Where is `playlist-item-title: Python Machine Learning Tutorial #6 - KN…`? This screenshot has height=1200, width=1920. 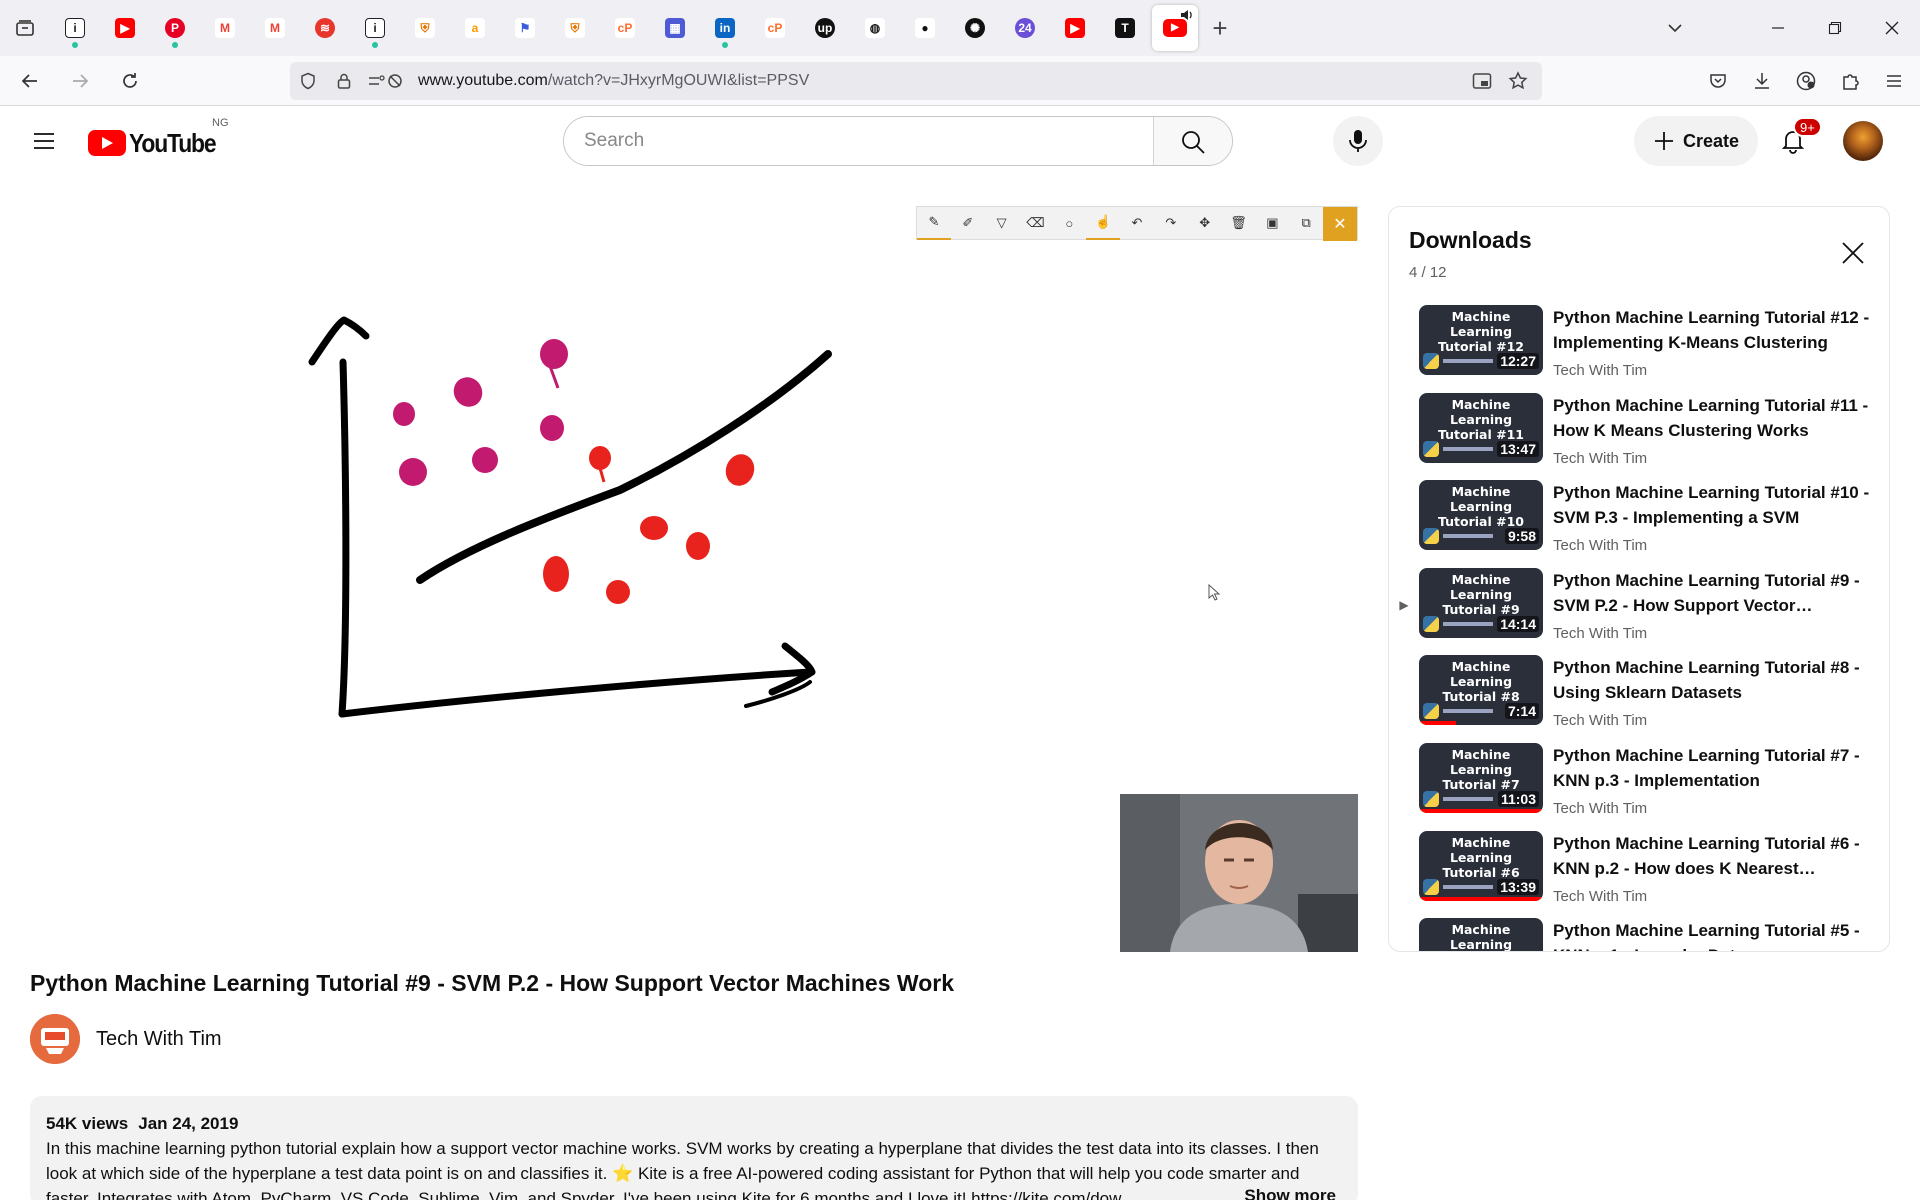
playlist-item-title: Python Machine Learning Tutorial #6 - KN… is located at coordinates (1713, 856).